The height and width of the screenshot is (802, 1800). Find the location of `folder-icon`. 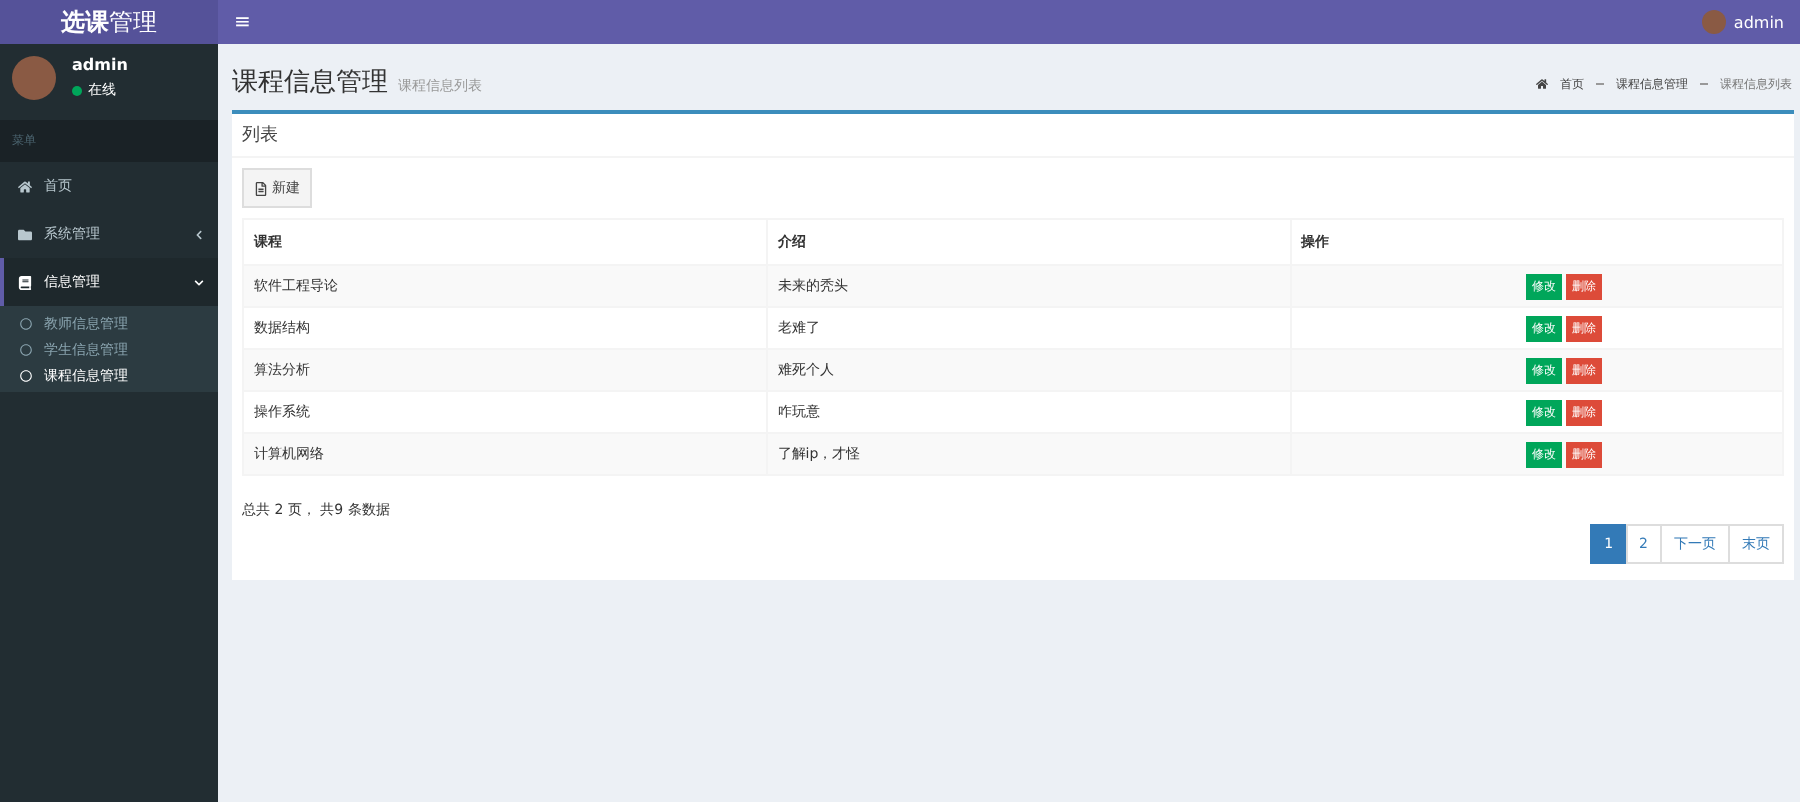

folder-icon is located at coordinates (25, 234).